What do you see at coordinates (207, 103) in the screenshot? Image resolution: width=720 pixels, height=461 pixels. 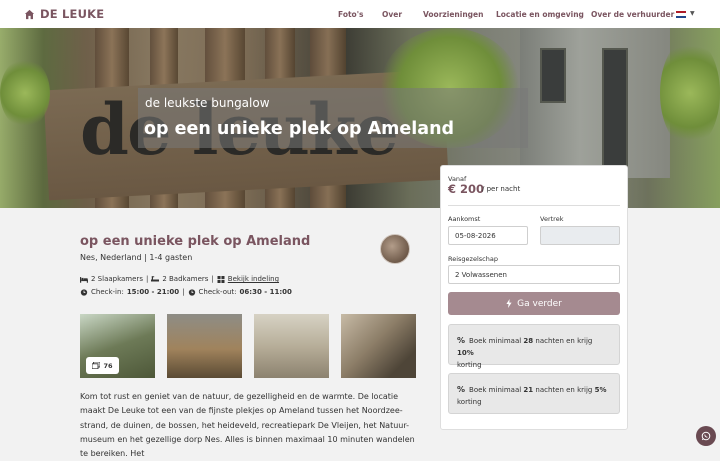 I see `hero-tagline: de leukste bungalow` at bounding box center [207, 103].